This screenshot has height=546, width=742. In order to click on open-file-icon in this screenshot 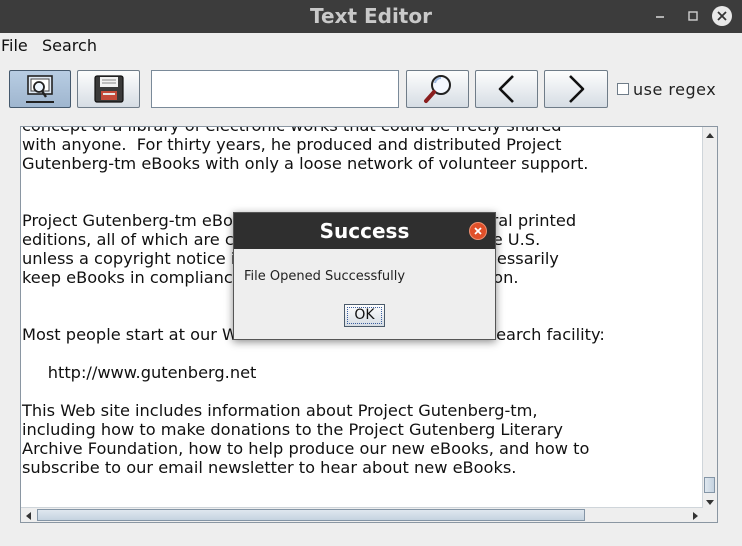, I will do `click(40, 89)`.